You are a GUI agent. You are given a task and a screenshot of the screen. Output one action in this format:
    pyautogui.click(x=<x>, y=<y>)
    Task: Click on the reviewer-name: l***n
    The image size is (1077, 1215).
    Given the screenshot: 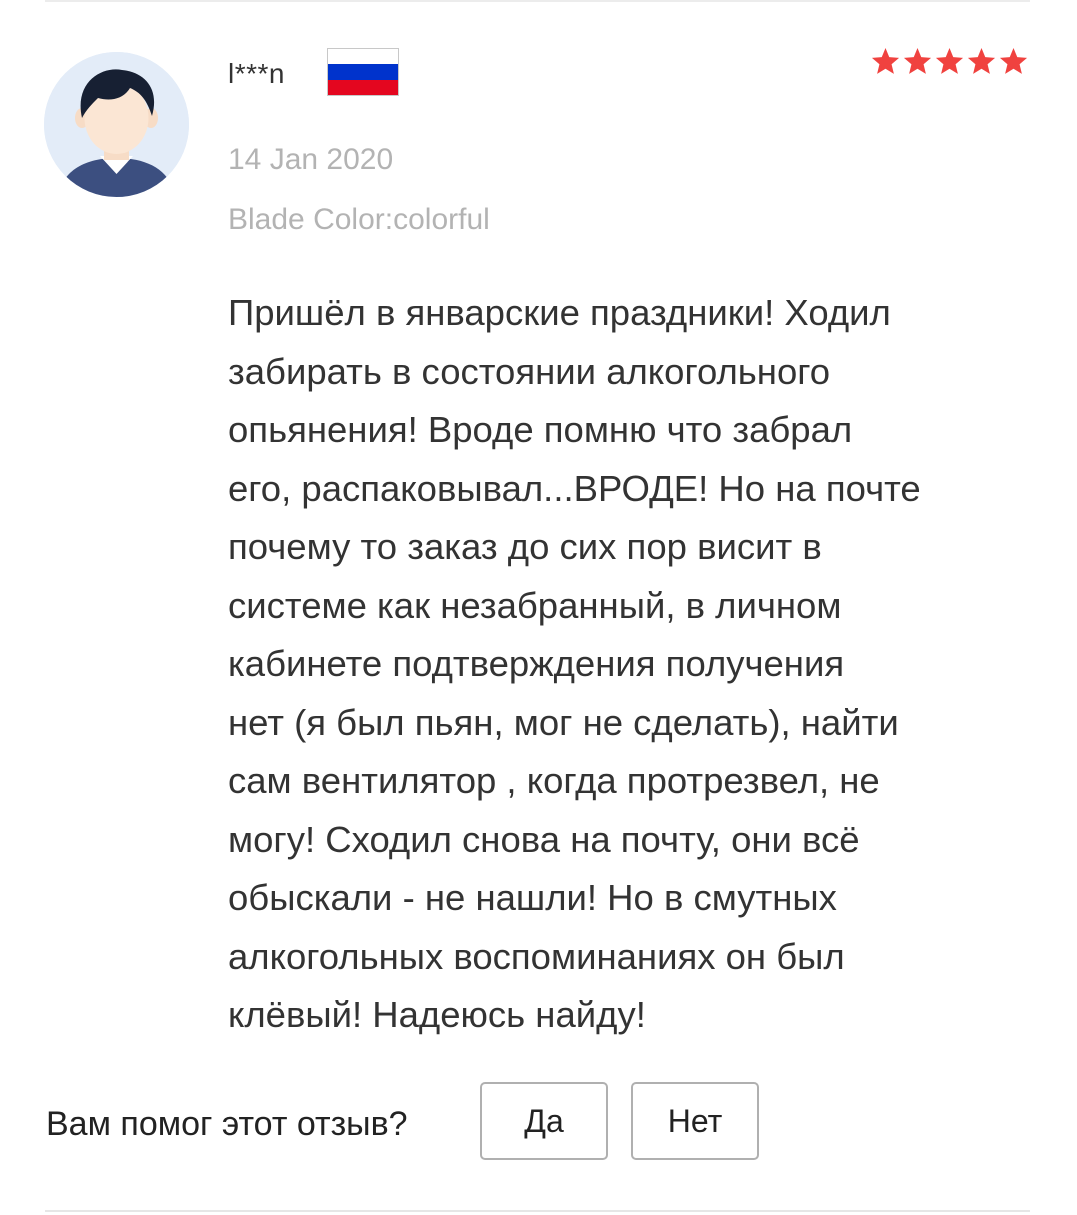 What is the action you would take?
    pyautogui.click(x=256, y=73)
    